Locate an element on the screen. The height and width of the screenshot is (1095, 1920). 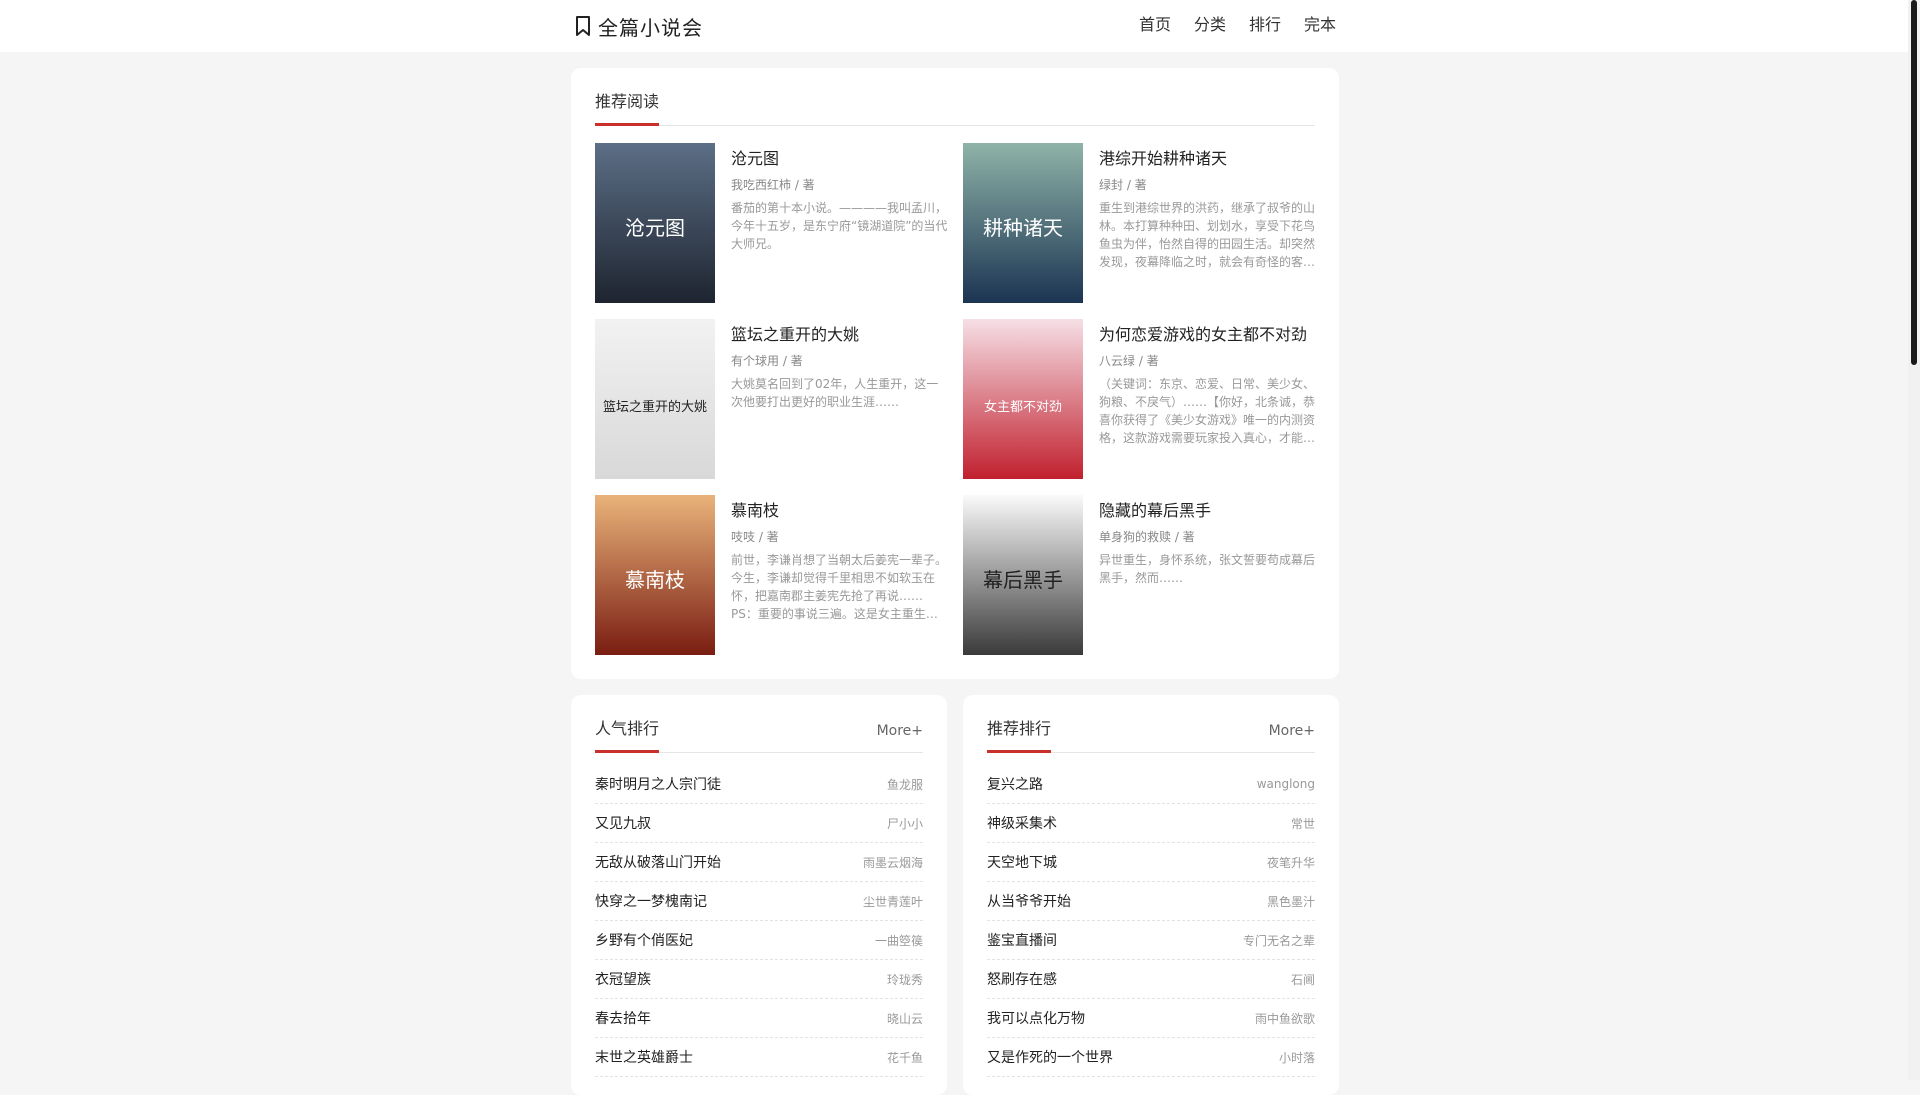
rank-book-title: 我可以点化万物 is located at coordinates (1036, 1018).